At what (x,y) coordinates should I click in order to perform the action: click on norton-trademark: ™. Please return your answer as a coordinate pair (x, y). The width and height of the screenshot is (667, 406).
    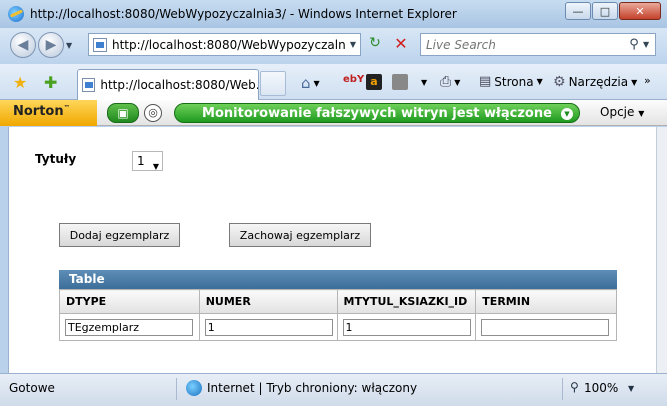
    Looking at the image, I should click on (66, 108).